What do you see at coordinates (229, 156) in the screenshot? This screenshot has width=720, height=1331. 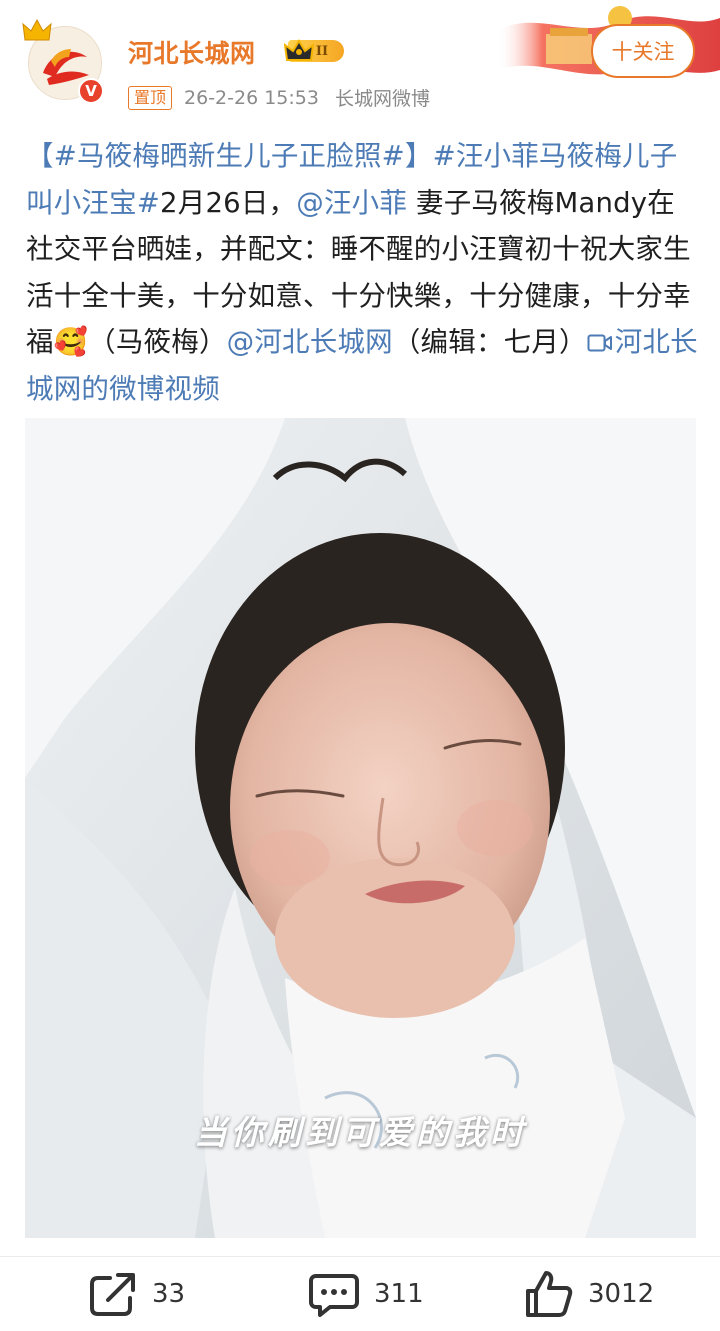 I see `hashtag-link: 【#马筱梅晒新生儿子正脸照#】` at bounding box center [229, 156].